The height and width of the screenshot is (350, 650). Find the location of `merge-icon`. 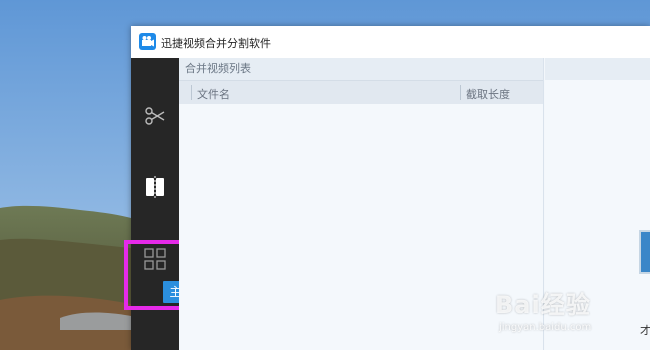

merge-icon is located at coordinates (155, 187).